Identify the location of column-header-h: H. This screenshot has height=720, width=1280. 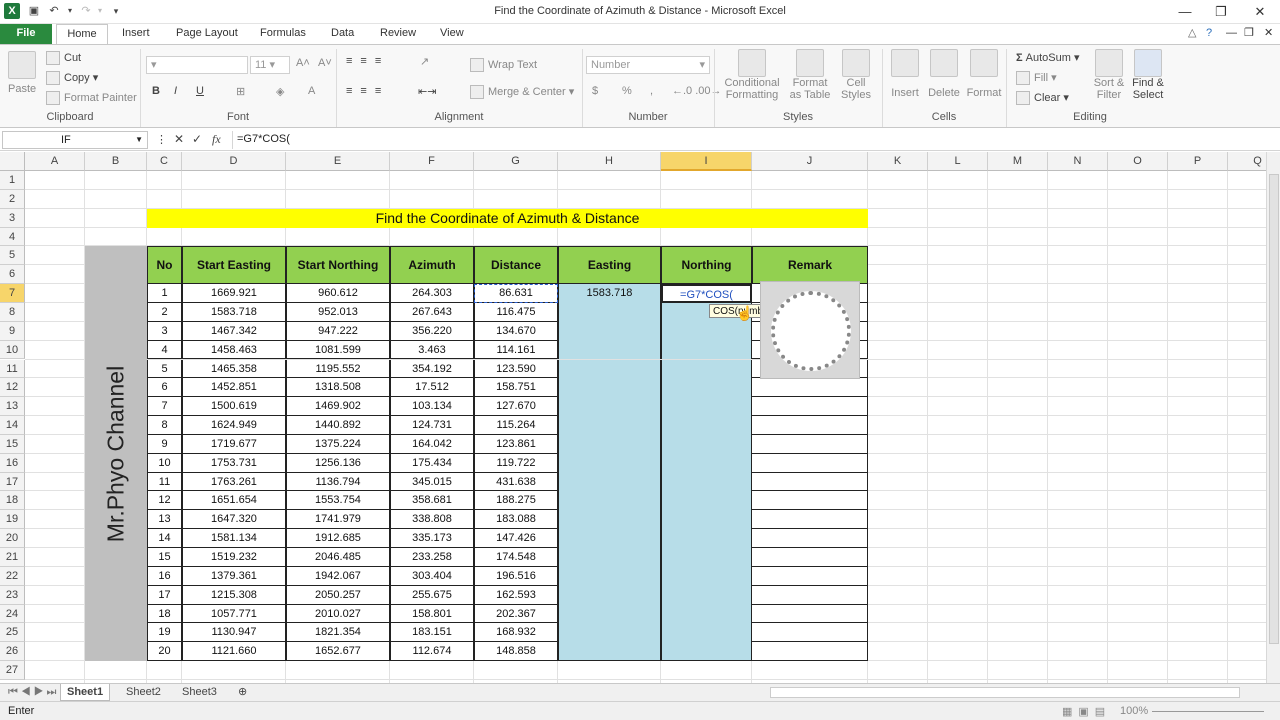
(609, 161).